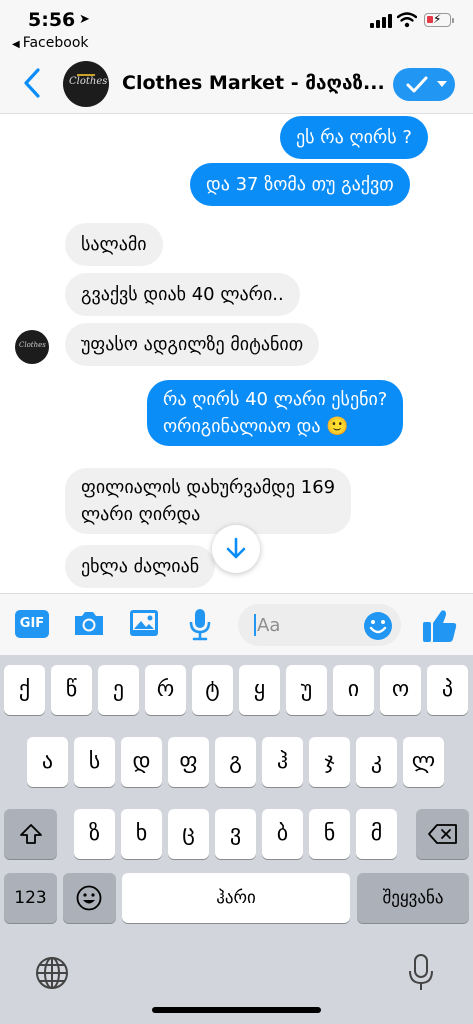 This screenshot has width=473, height=1024. Describe the element at coordinates (423, 762) in the screenshot. I see `letter-key: ლ` at that location.